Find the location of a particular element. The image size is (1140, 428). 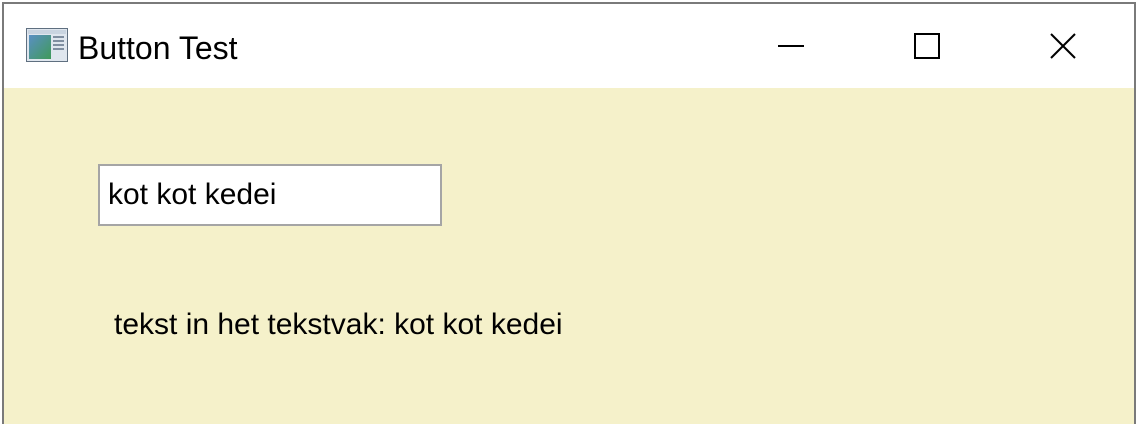

maximize-button is located at coordinates (927, 46).